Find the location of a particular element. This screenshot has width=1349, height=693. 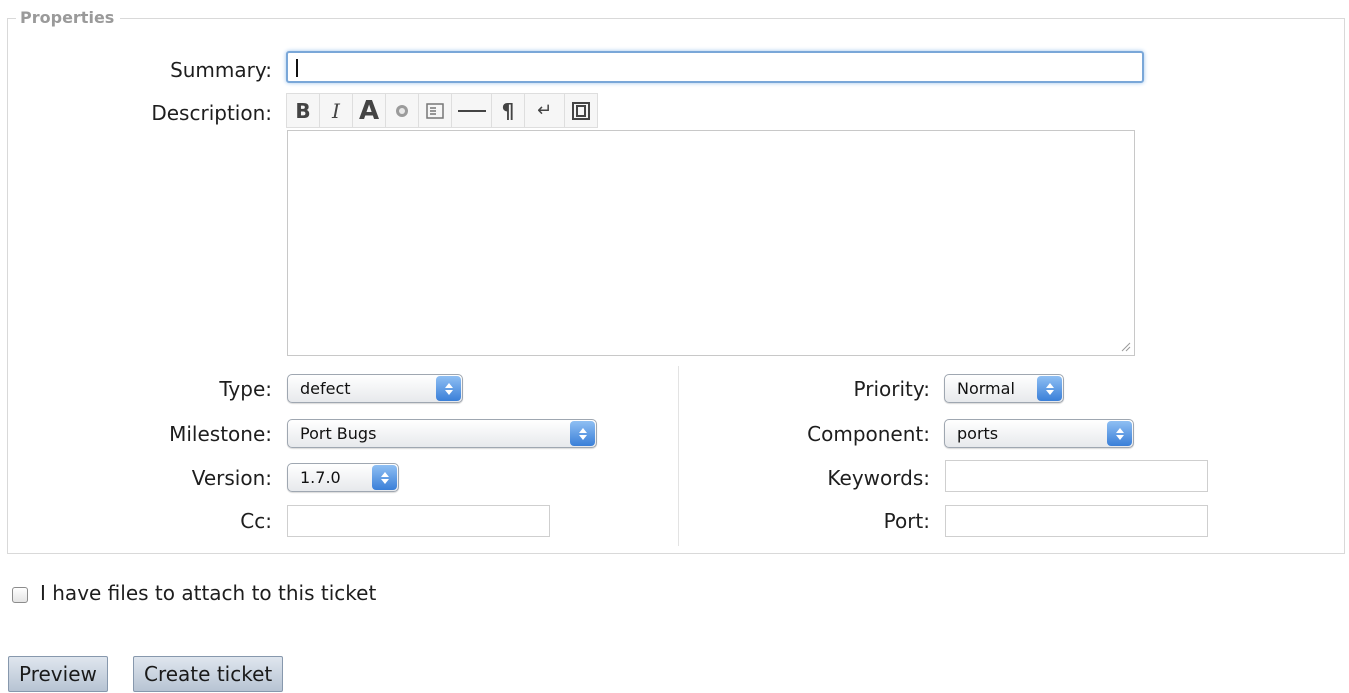

summary-label: Summary: is located at coordinates (221, 70).